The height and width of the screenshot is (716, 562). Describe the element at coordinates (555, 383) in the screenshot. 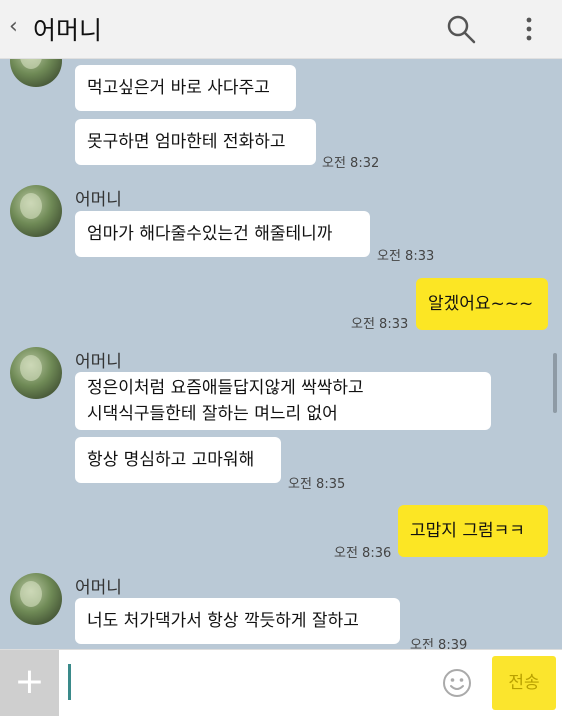

I see `scrollbar` at that location.